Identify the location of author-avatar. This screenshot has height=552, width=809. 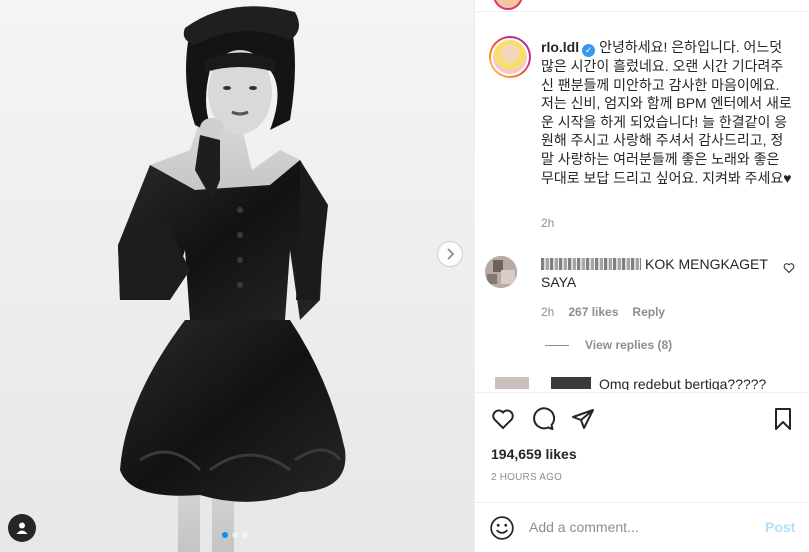
(510, 57).